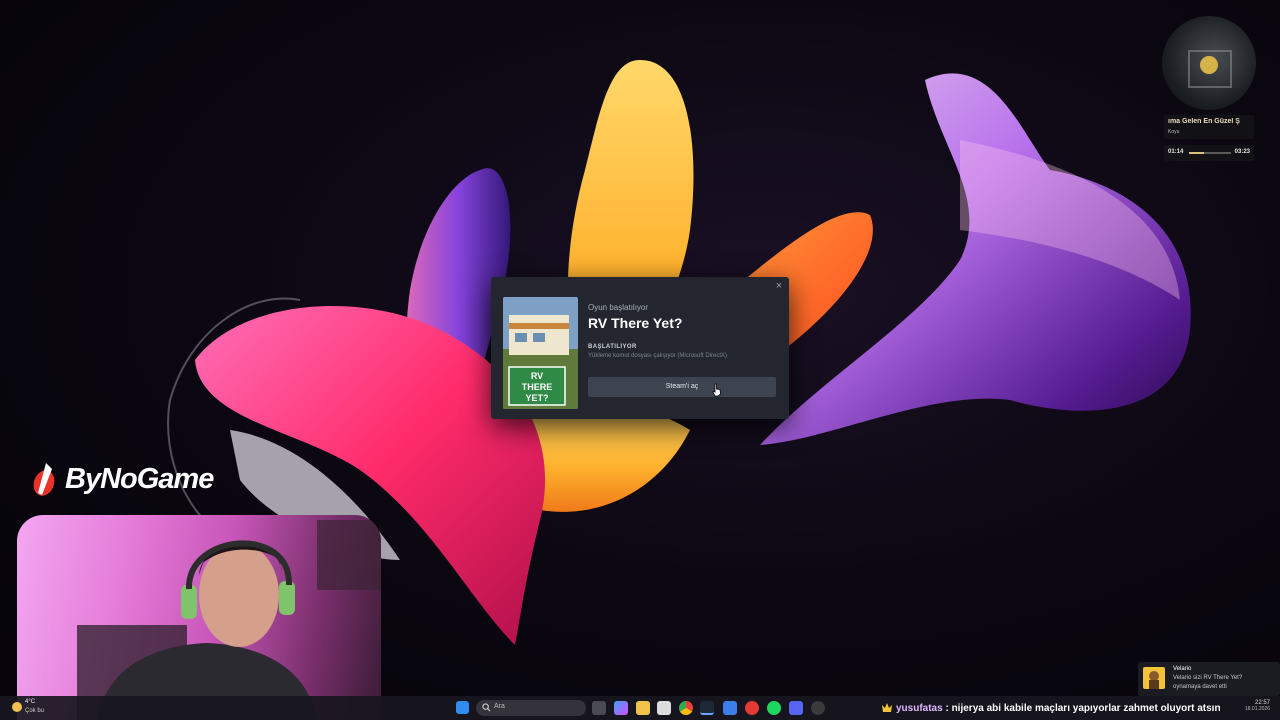 The image size is (1280, 720). I want to click on hand-cursor-icon, so click(716, 390).